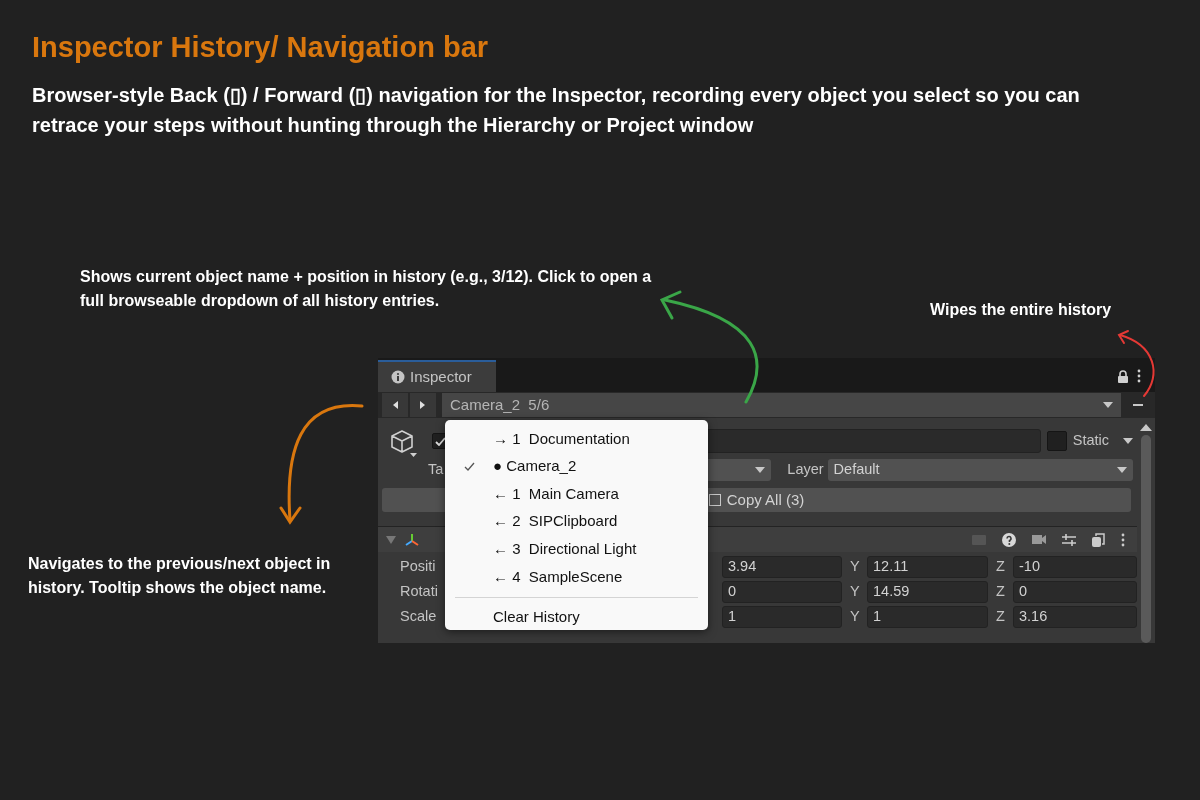 The width and height of the screenshot is (1200, 800). I want to click on annotation-text: Wipes the entire history, so click(1021, 310).